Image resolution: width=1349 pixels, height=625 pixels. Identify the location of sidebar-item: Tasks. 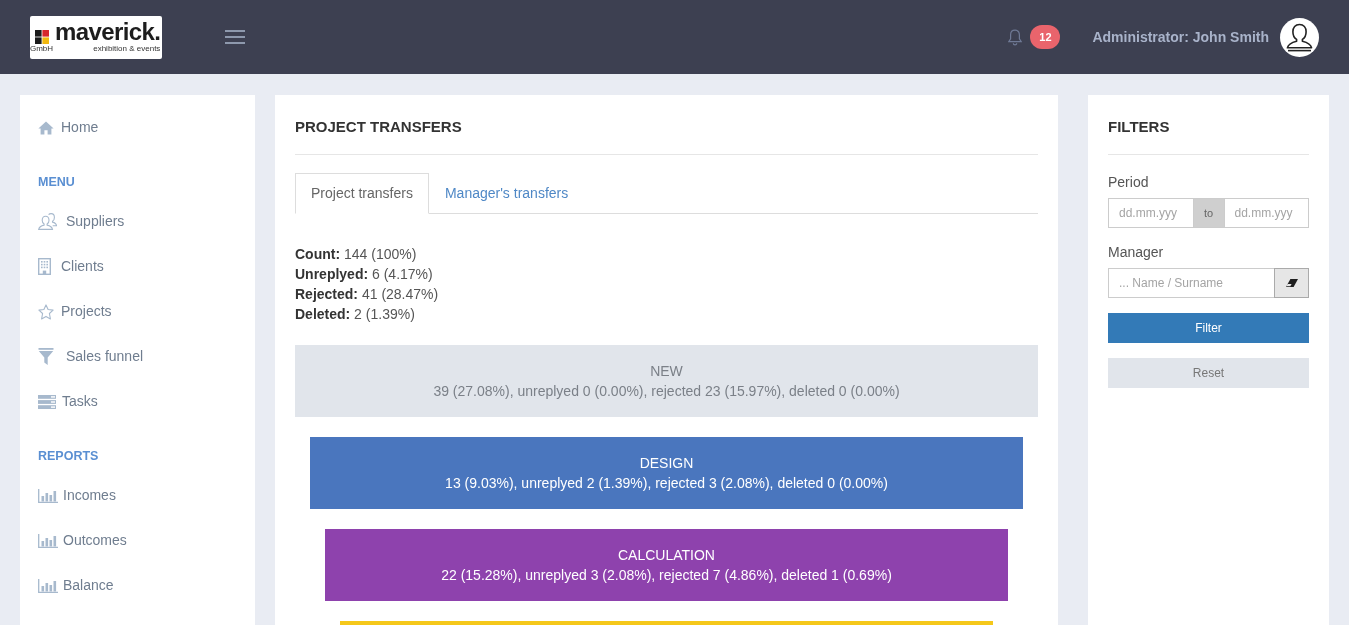
(146, 401).